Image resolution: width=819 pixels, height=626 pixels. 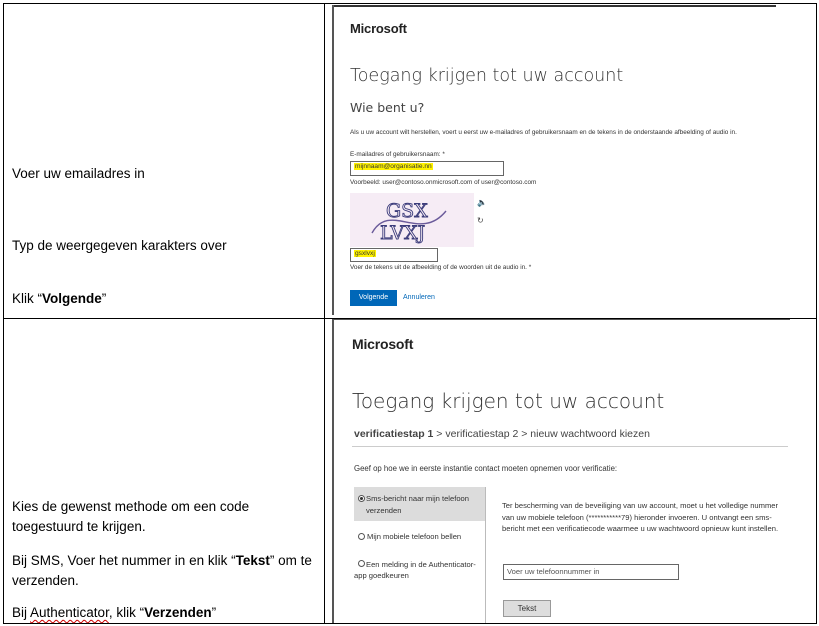 What do you see at coordinates (72, 298) in the screenshot?
I see `step-bold: Volgende` at bounding box center [72, 298].